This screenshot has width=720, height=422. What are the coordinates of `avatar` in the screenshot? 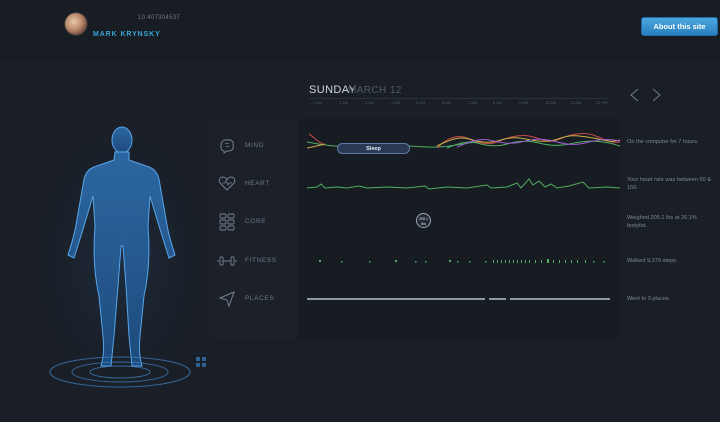 It's located at (76, 24).